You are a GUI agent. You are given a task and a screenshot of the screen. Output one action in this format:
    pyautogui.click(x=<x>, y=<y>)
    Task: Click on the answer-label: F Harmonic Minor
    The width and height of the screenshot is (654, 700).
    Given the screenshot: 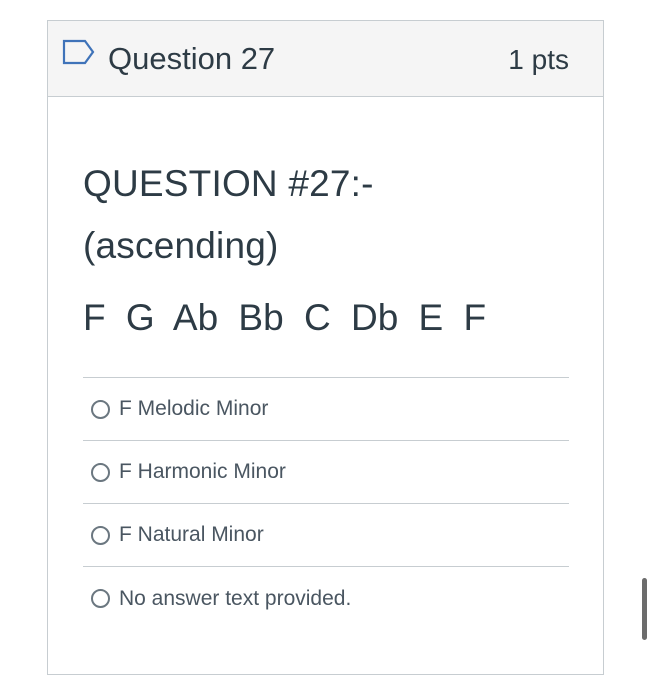 What is the action you would take?
    pyautogui.click(x=202, y=471)
    